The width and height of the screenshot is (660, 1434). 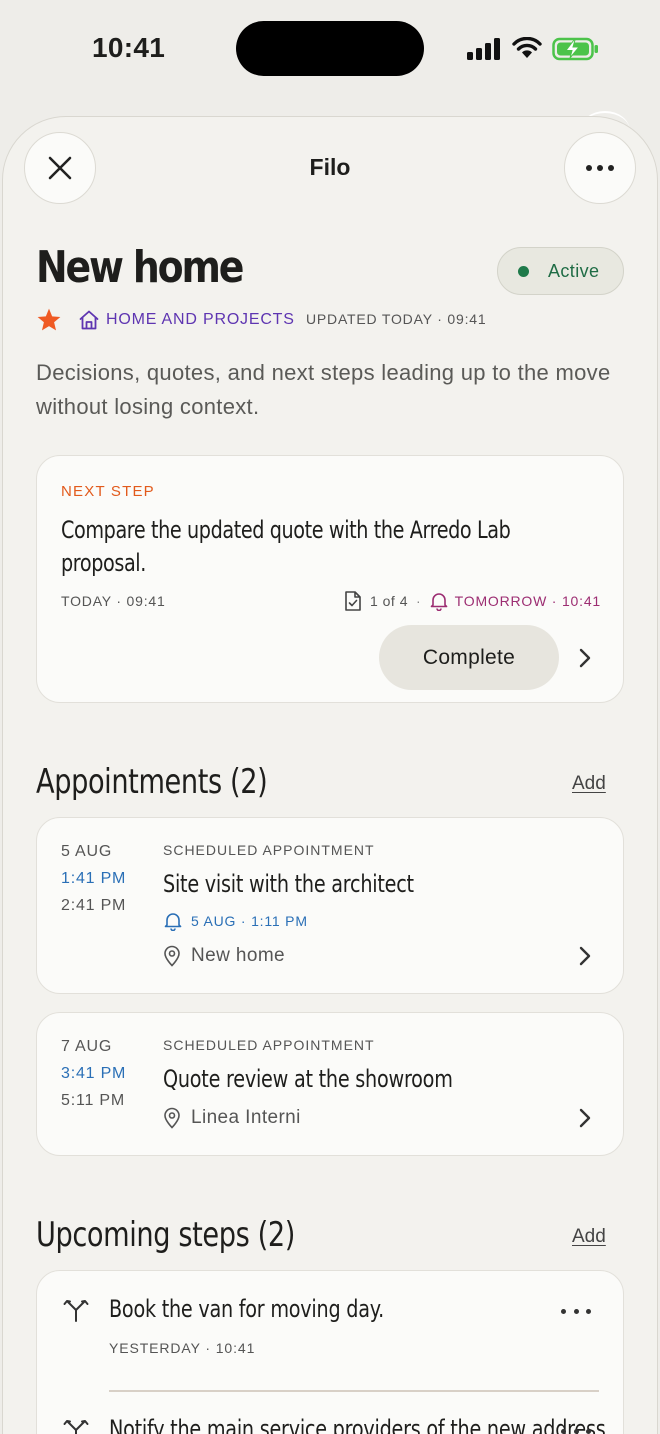 What do you see at coordinates (238, 955) in the screenshot?
I see `appointment-location-text: New home` at bounding box center [238, 955].